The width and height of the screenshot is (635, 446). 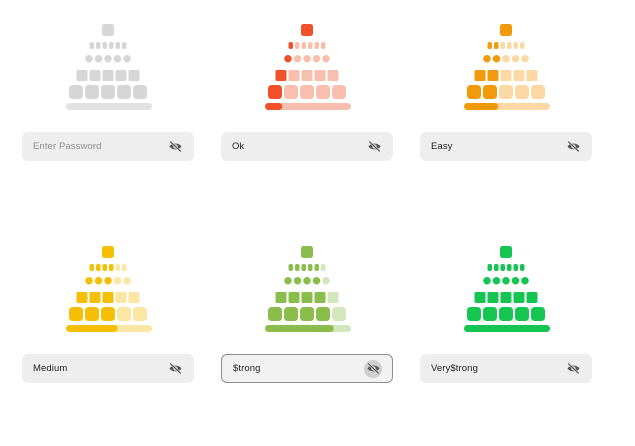 What do you see at coordinates (298, 146) in the screenshot?
I see `password-input: Ok` at bounding box center [298, 146].